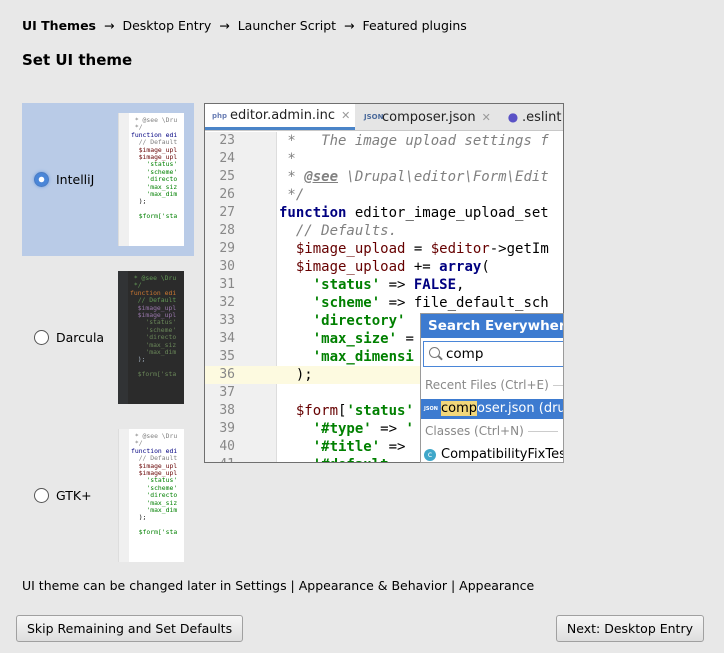 This screenshot has height=653, width=724. What do you see at coordinates (227, 266) in the screenshot?
I see `line-number: 30` at bounding box center [227, 266].